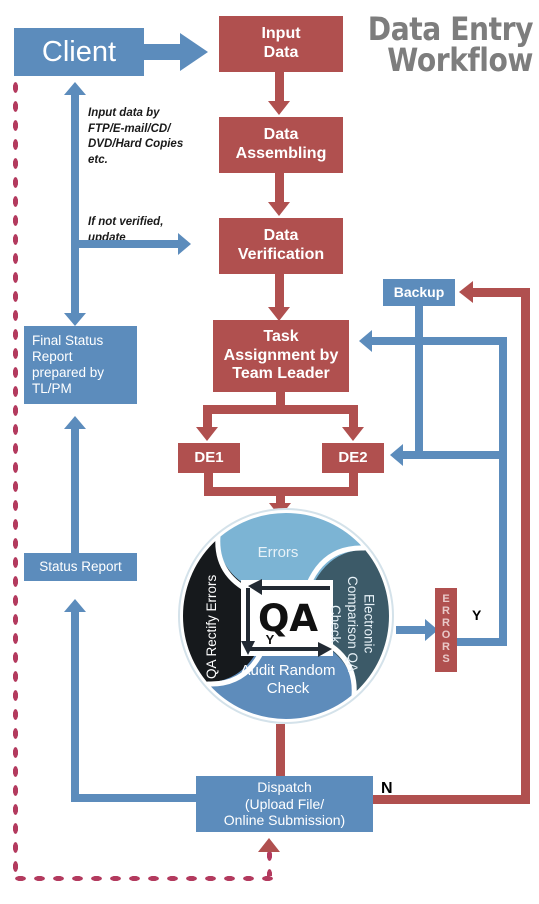  What do you see at coordinates (207, 434) in the screenshot?
I see `connector-de1-arrowhead-icon` at bounding box center [207, 434].